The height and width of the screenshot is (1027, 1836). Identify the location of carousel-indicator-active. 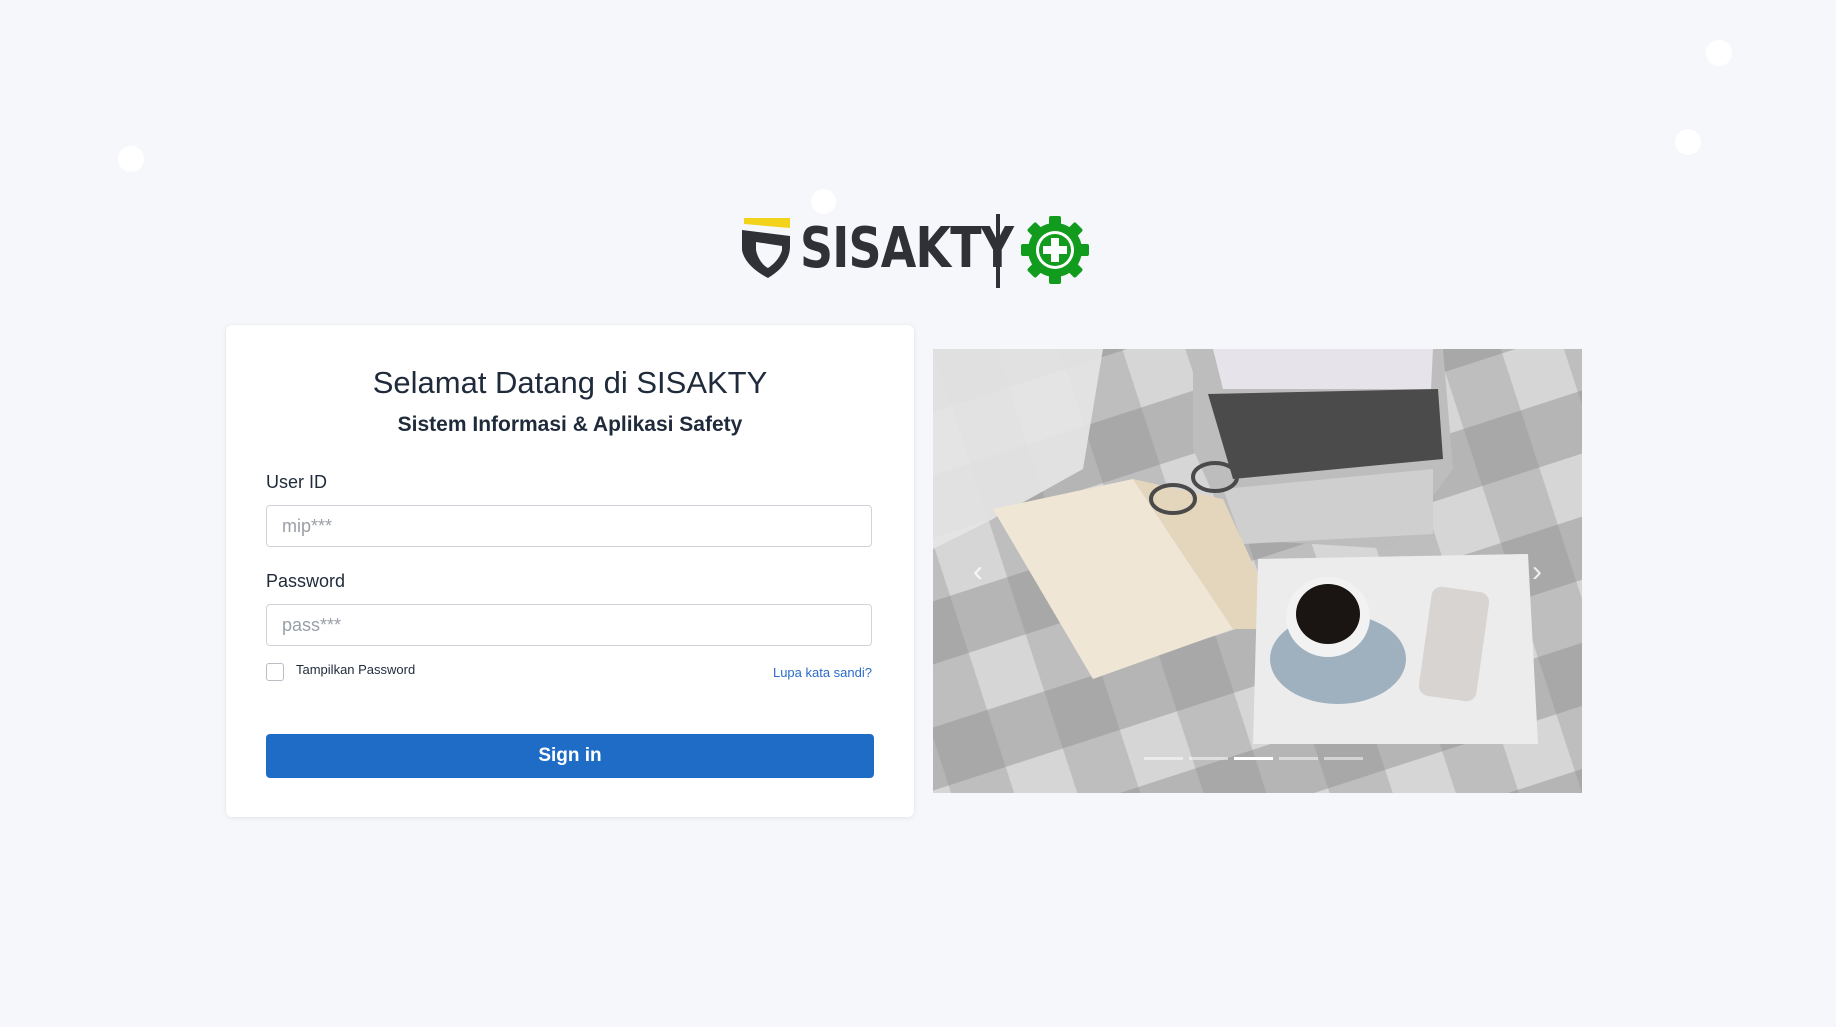
(1253, 758).